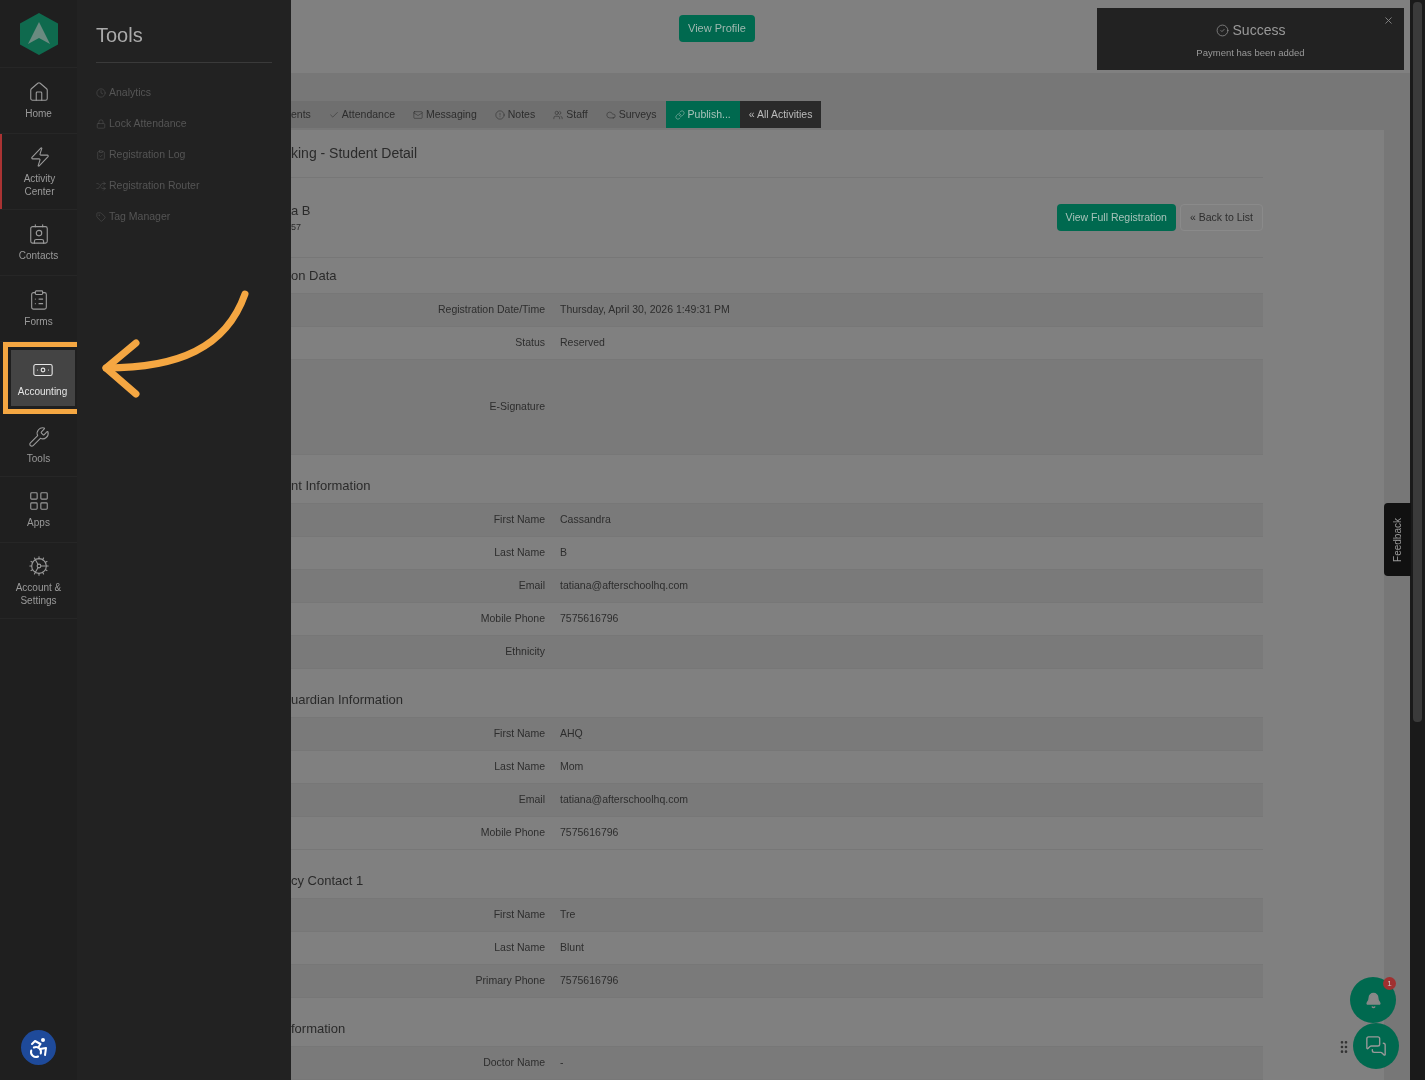  I want to click on section-title: nt Information, so click(331, 485).